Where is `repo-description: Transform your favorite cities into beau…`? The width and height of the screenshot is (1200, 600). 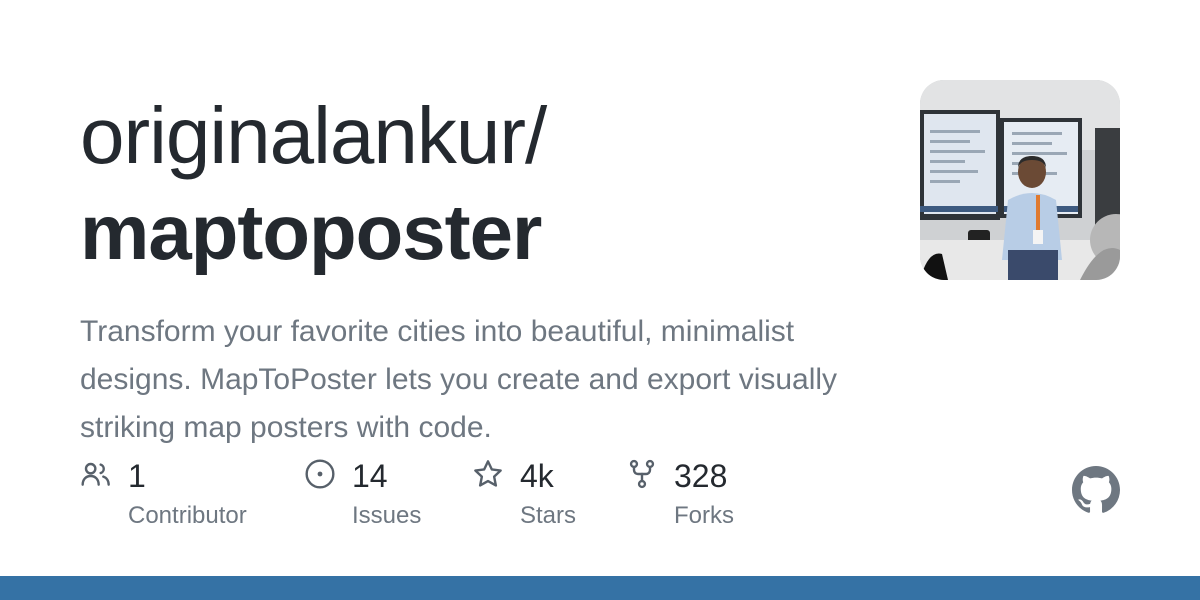
repo-description: Transform your favorite cities into beau… is located at coordinates (459, 379).